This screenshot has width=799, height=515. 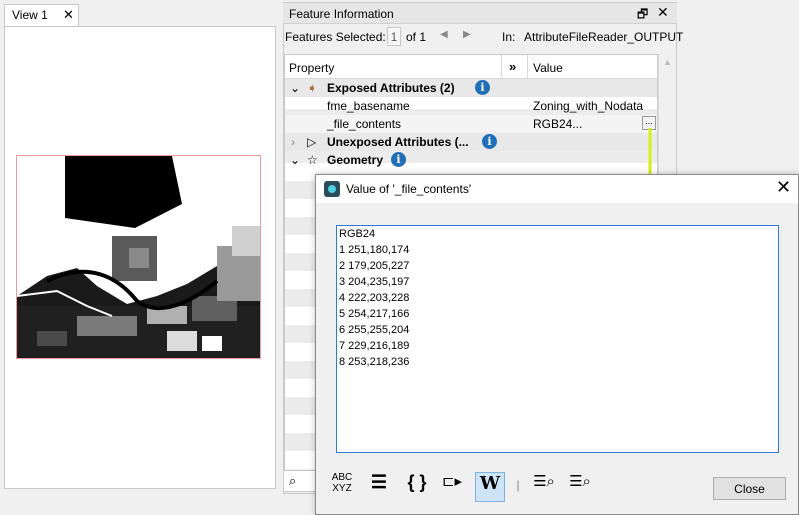 I want to click on tab-label: View 1, so click(x=30, y=15).